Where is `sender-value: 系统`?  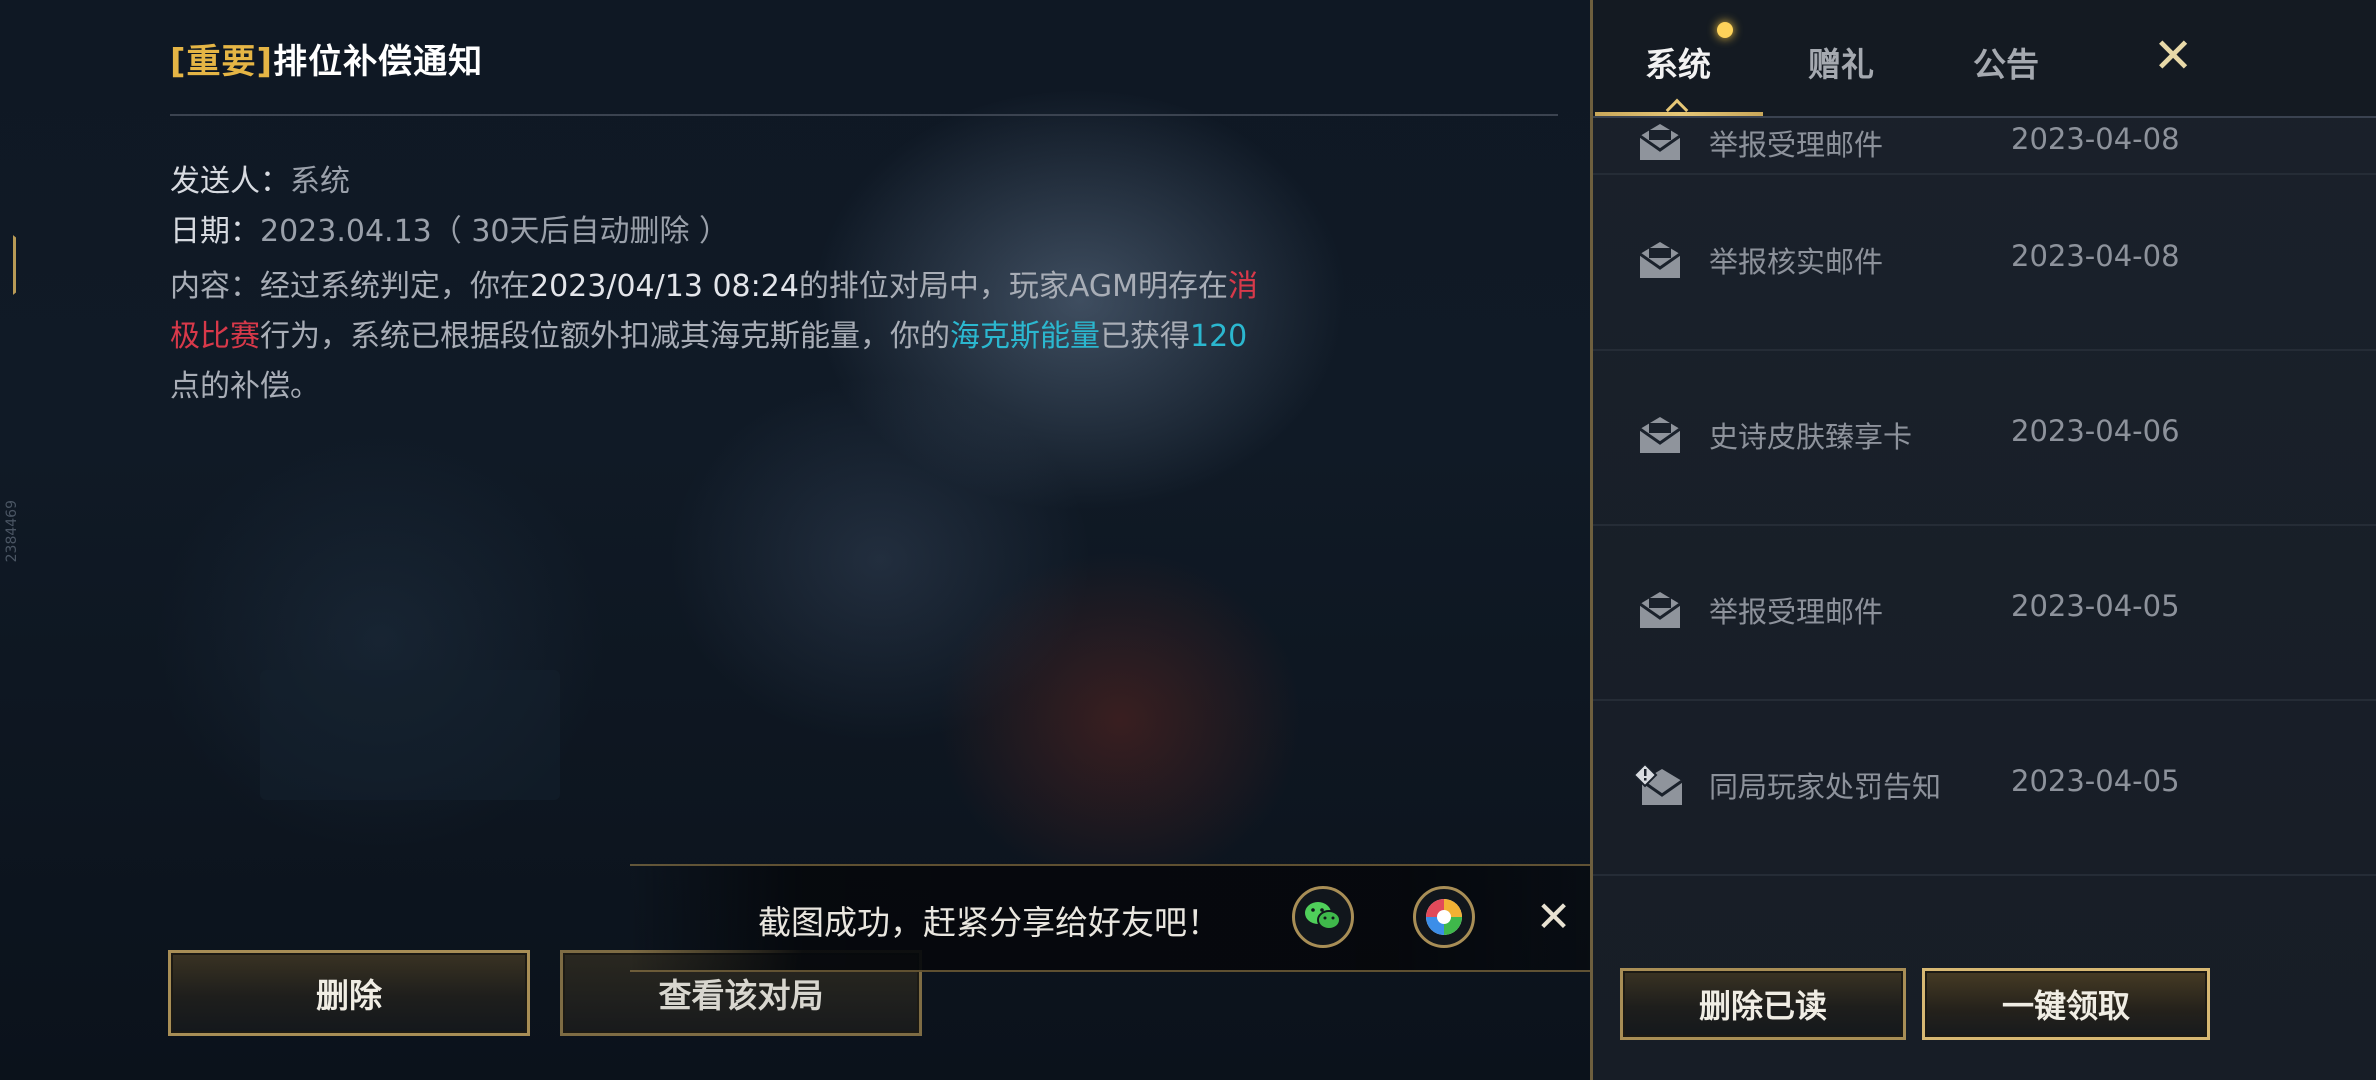
sender-value: 系统 is located at coordinates (320, 181).